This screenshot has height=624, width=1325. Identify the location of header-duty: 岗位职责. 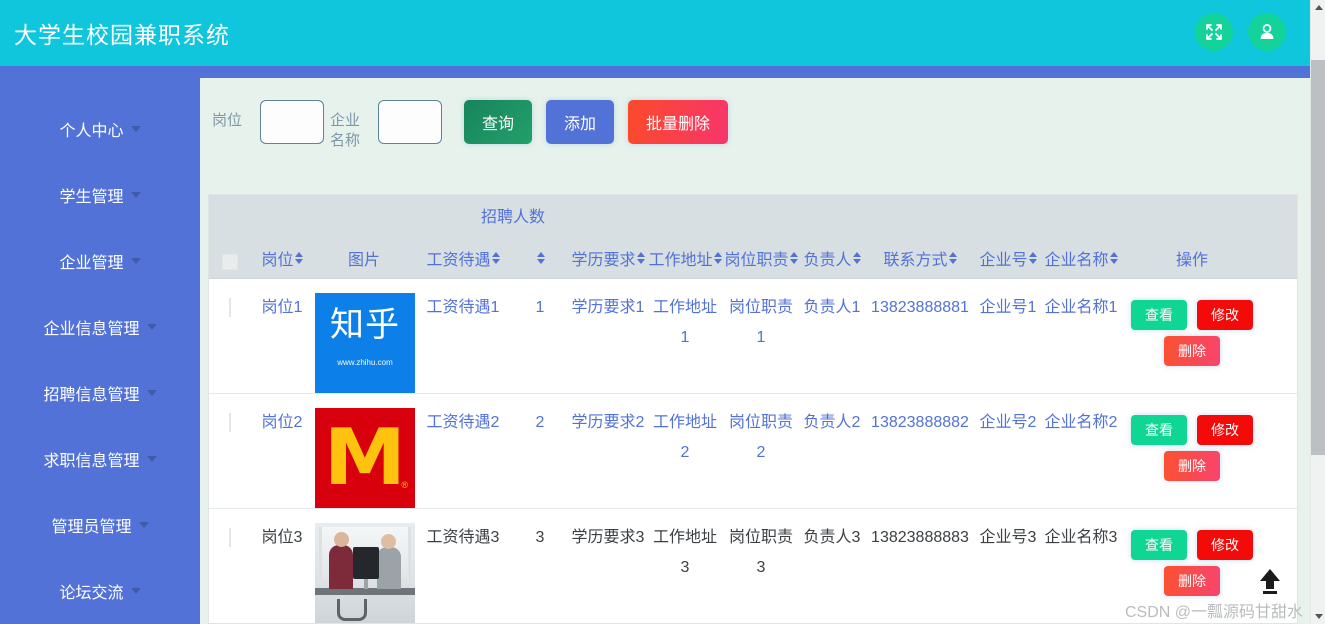
(761, 258).